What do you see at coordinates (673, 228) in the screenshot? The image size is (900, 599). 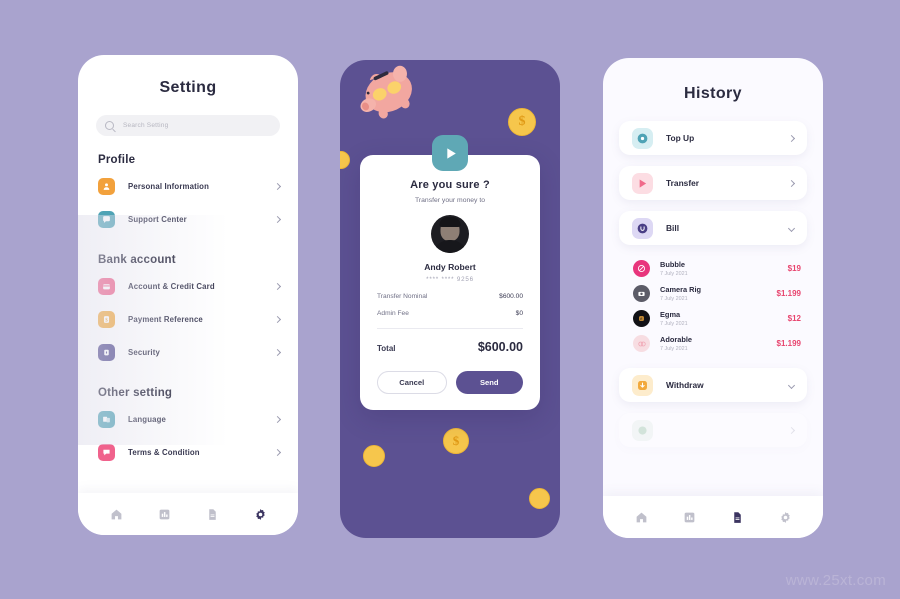 I see `category-label: Bill` at bounding box center [673, 228].